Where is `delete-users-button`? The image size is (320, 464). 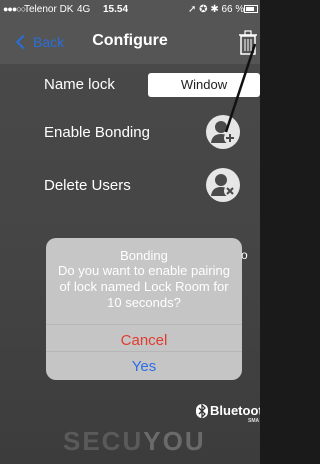
delete-users-button is located at coordinates (223, 185).